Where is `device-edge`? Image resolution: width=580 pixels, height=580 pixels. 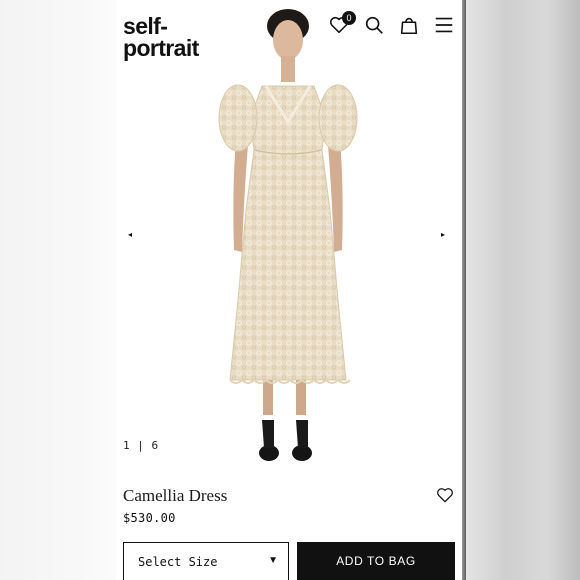 device-edge is located at coordinates (464, 290).